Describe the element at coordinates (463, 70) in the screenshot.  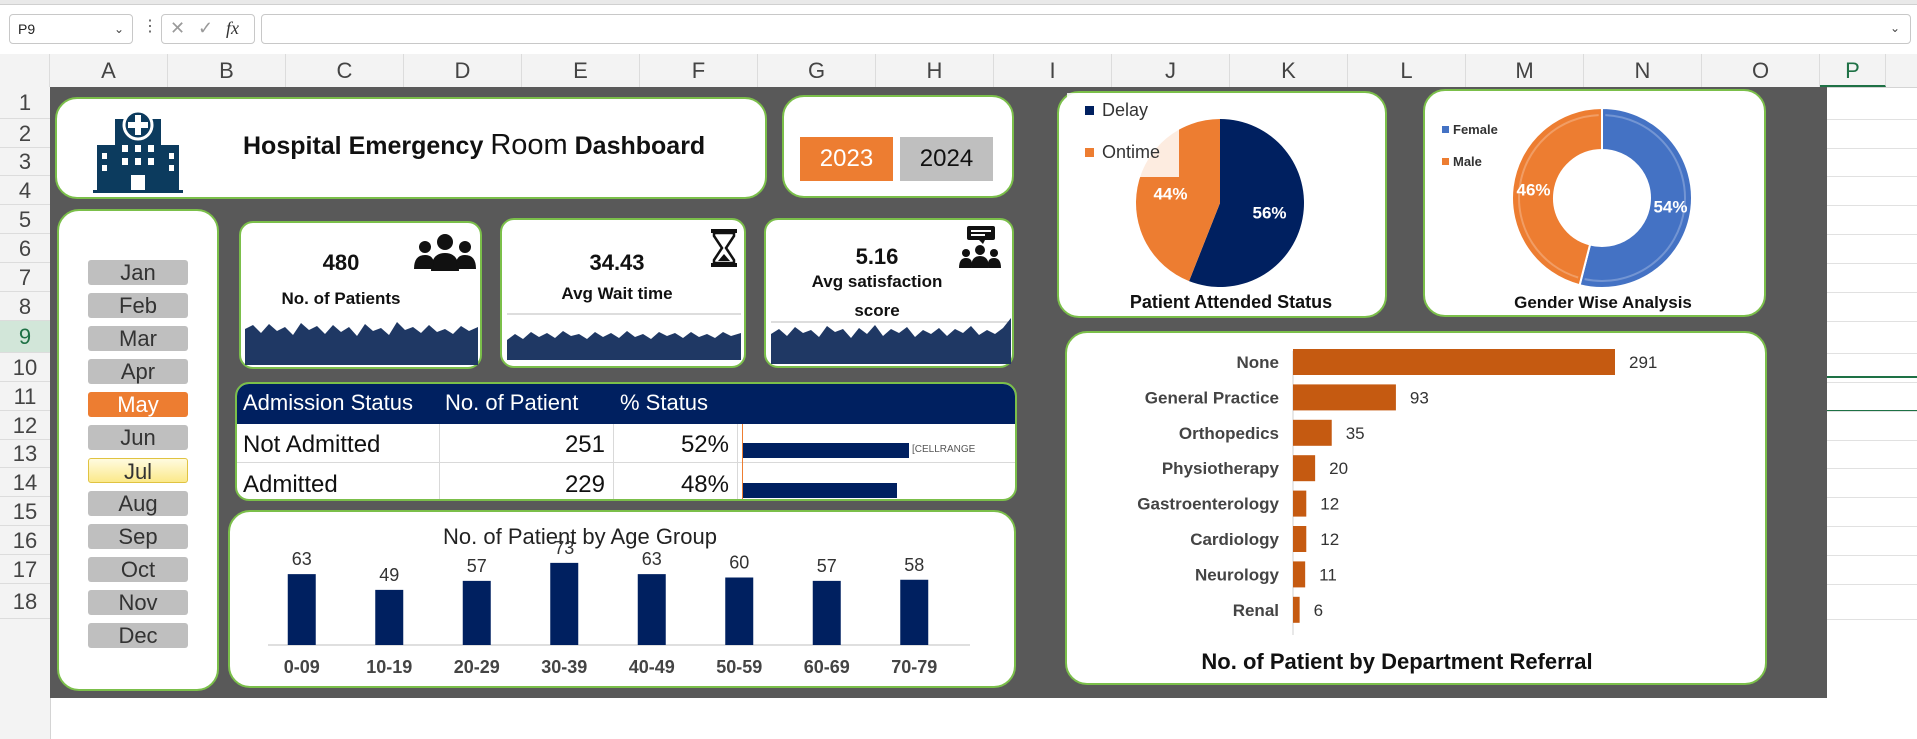
I see `column-header-d: D` at that location.